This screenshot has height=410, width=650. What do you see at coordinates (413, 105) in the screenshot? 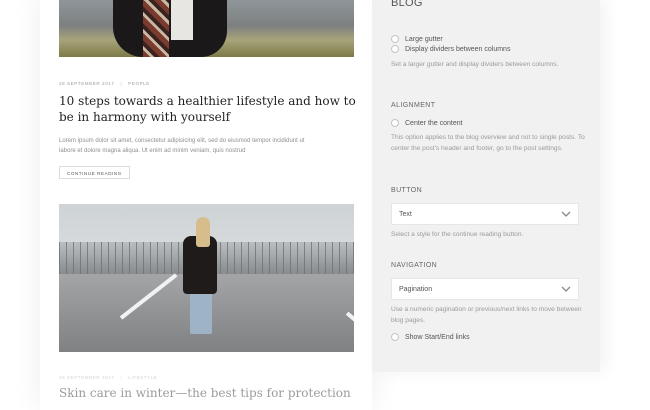
I see `alignment-section-title: ALIGNMENT` at bounding box center [413, 105].